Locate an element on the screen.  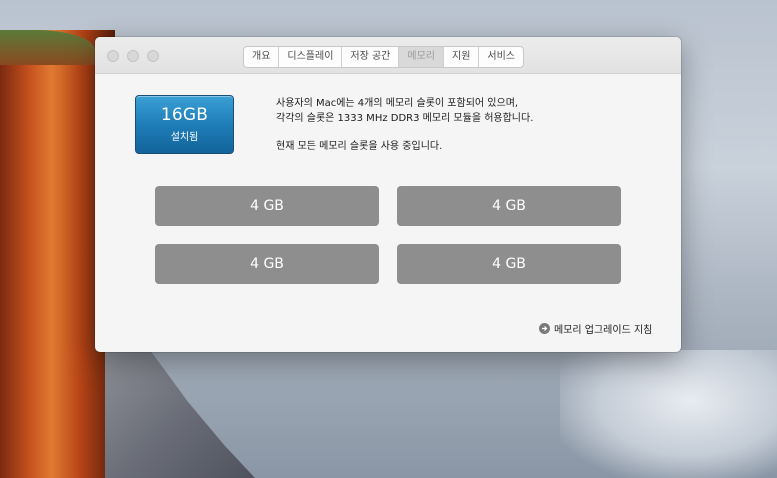
wallpaper-cloud is located at coordinates (668, 414).